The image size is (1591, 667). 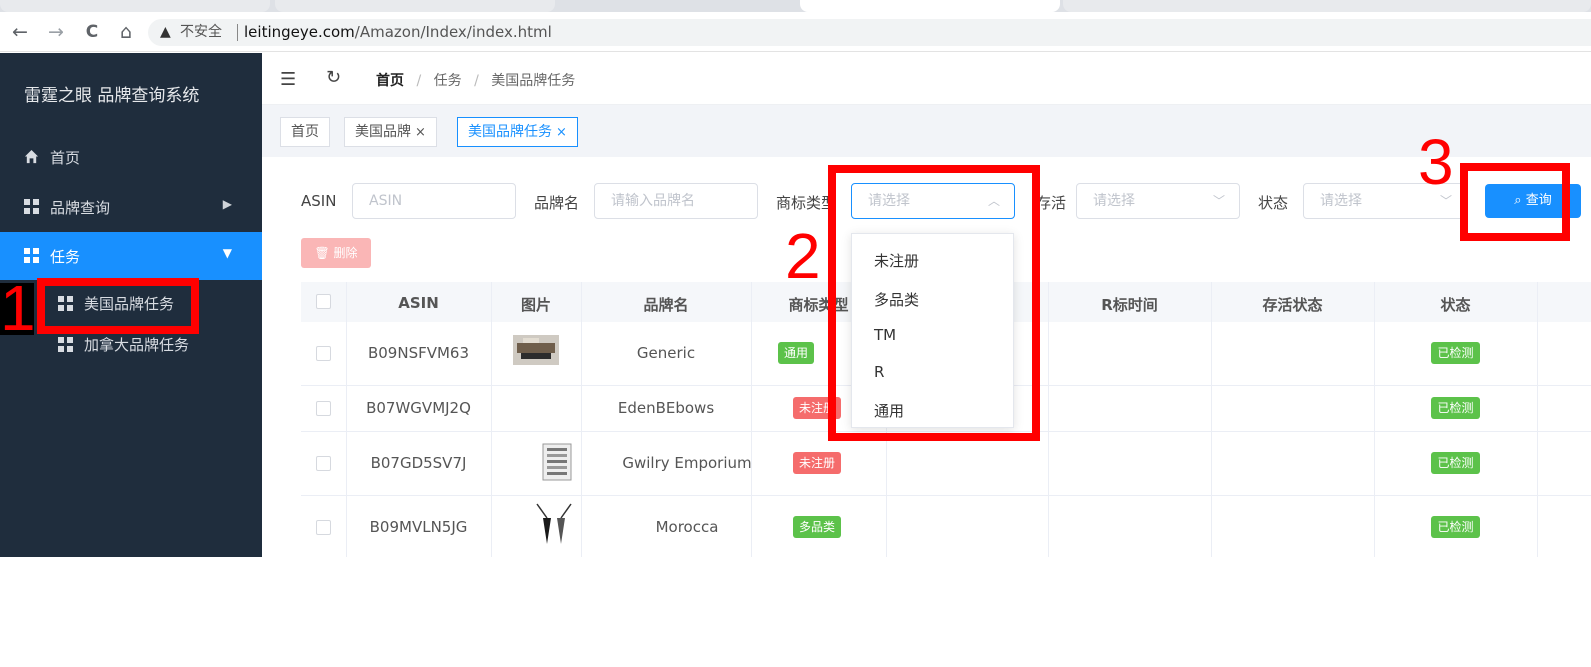 I want to click on browser-tab-strip, so click(x=795, y=6).